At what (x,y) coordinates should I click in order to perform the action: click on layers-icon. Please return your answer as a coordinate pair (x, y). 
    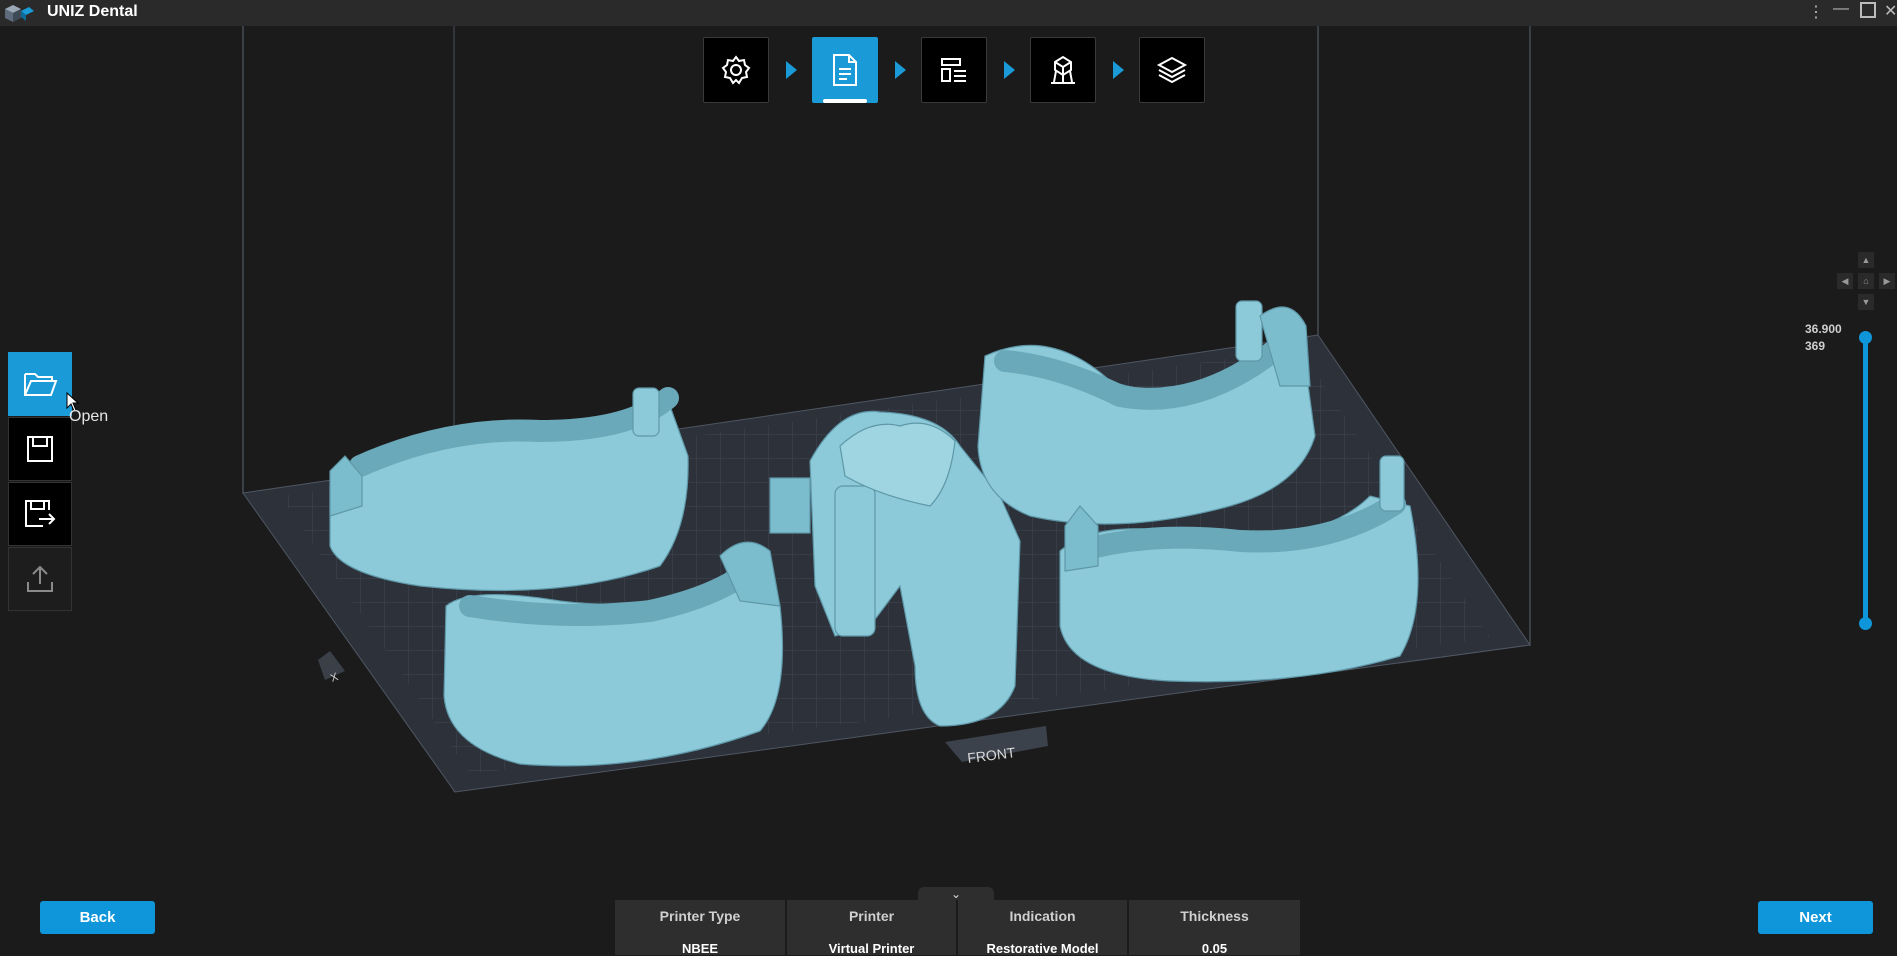
    Looking at the image, I should click on (1172, 70).